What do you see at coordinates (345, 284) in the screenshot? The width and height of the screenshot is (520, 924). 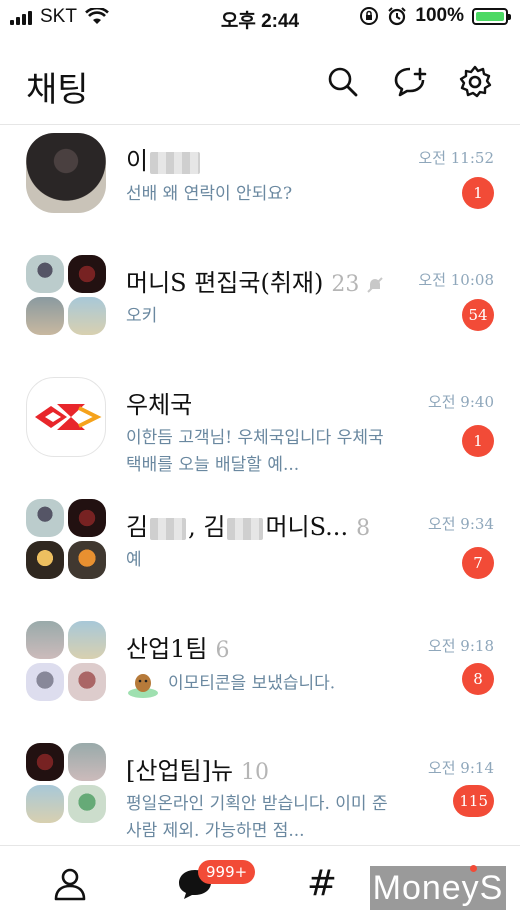 I see `member-count: 23` at bounding box center [345, 284].